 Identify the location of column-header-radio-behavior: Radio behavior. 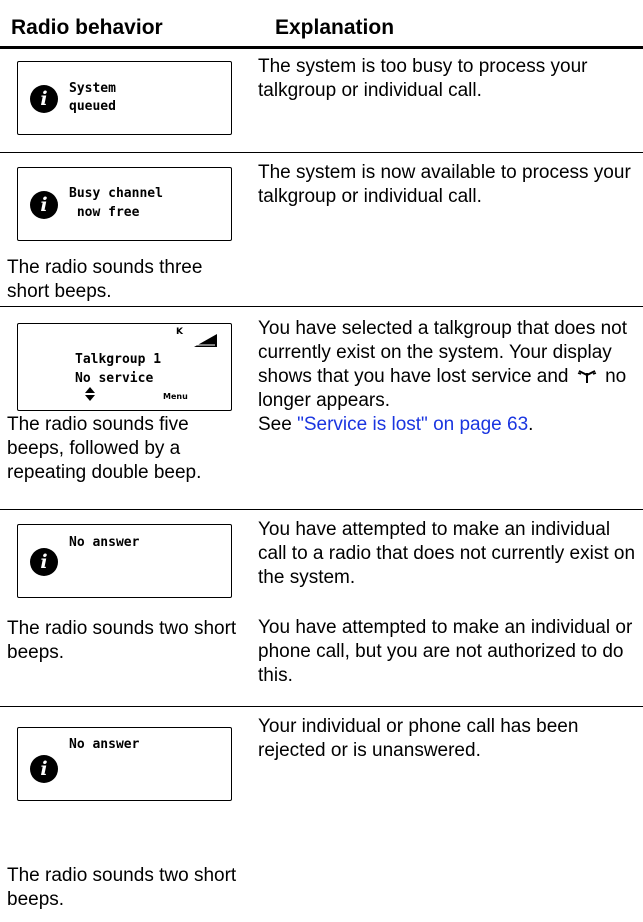
(87, 27).